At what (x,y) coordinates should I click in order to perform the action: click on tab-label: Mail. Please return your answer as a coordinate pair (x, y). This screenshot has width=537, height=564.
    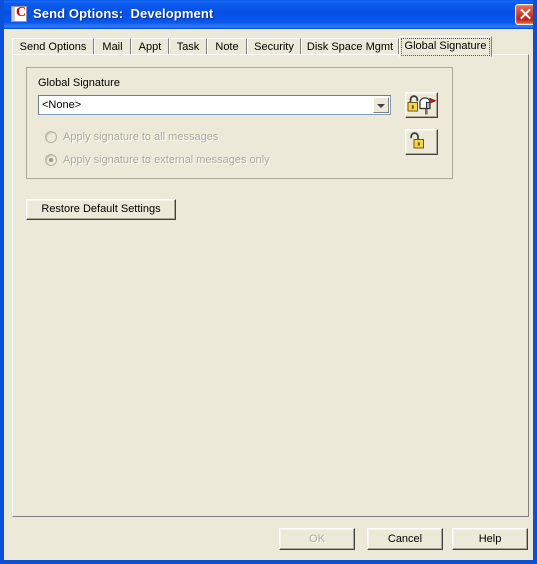
    Looking at the image, I should click on (112, 47).